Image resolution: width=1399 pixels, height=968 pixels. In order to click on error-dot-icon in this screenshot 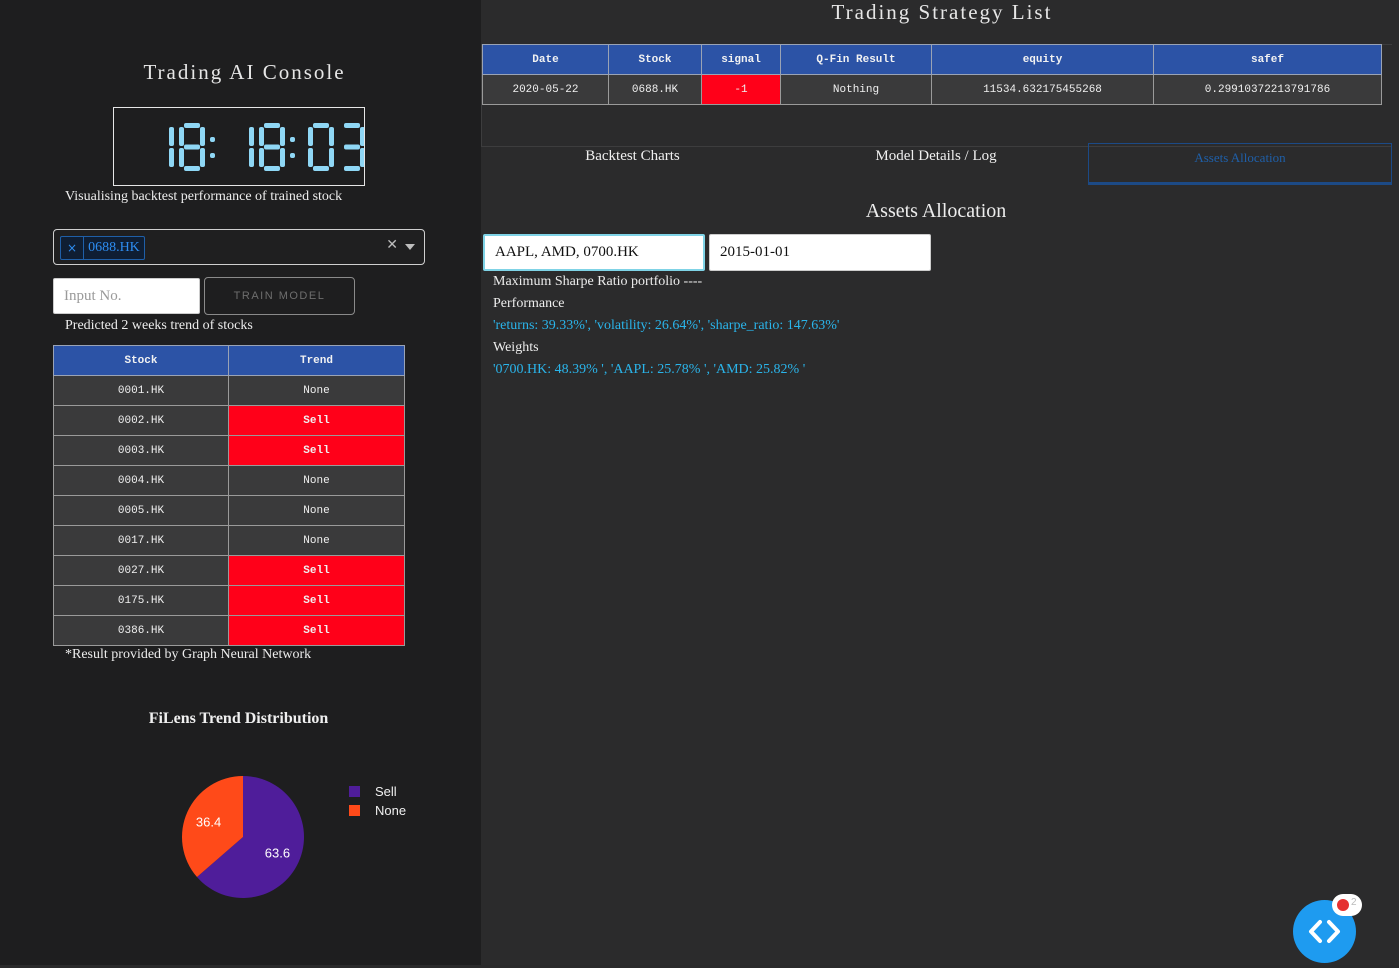, I will do `click(1343, 905)`.